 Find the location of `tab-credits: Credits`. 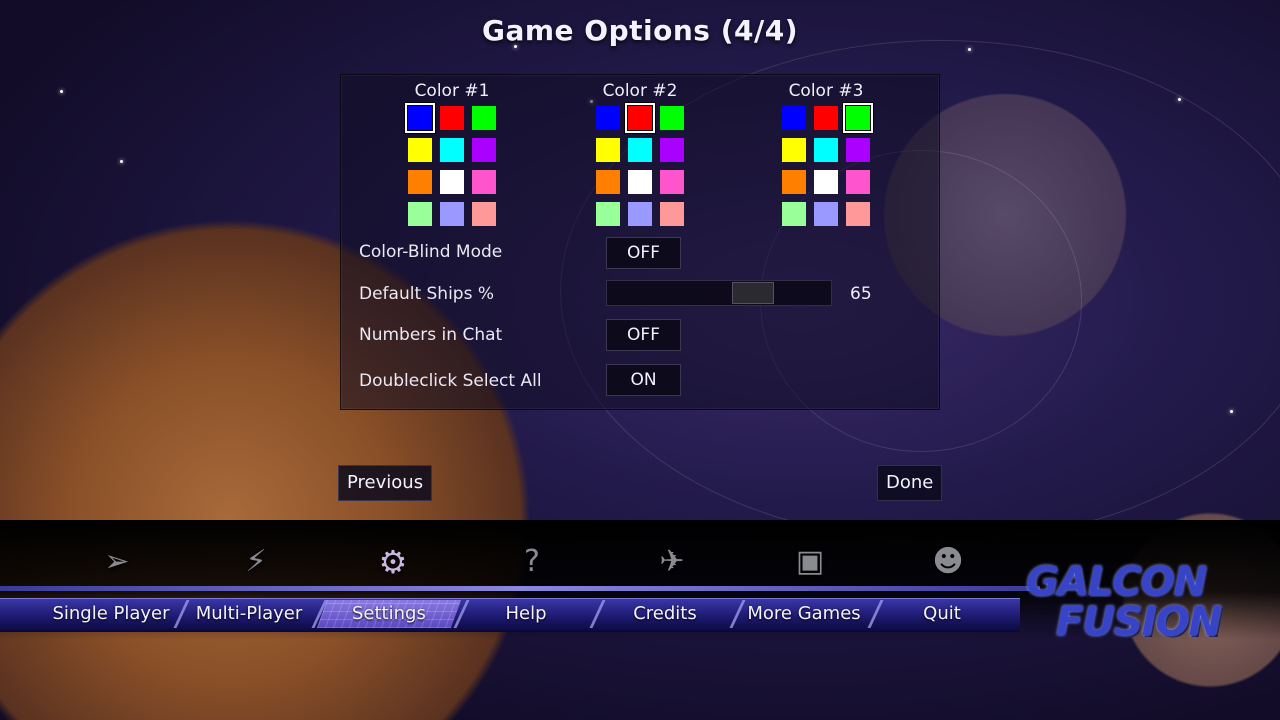

tab-credits: Credits is located at coordinates (665, 614).